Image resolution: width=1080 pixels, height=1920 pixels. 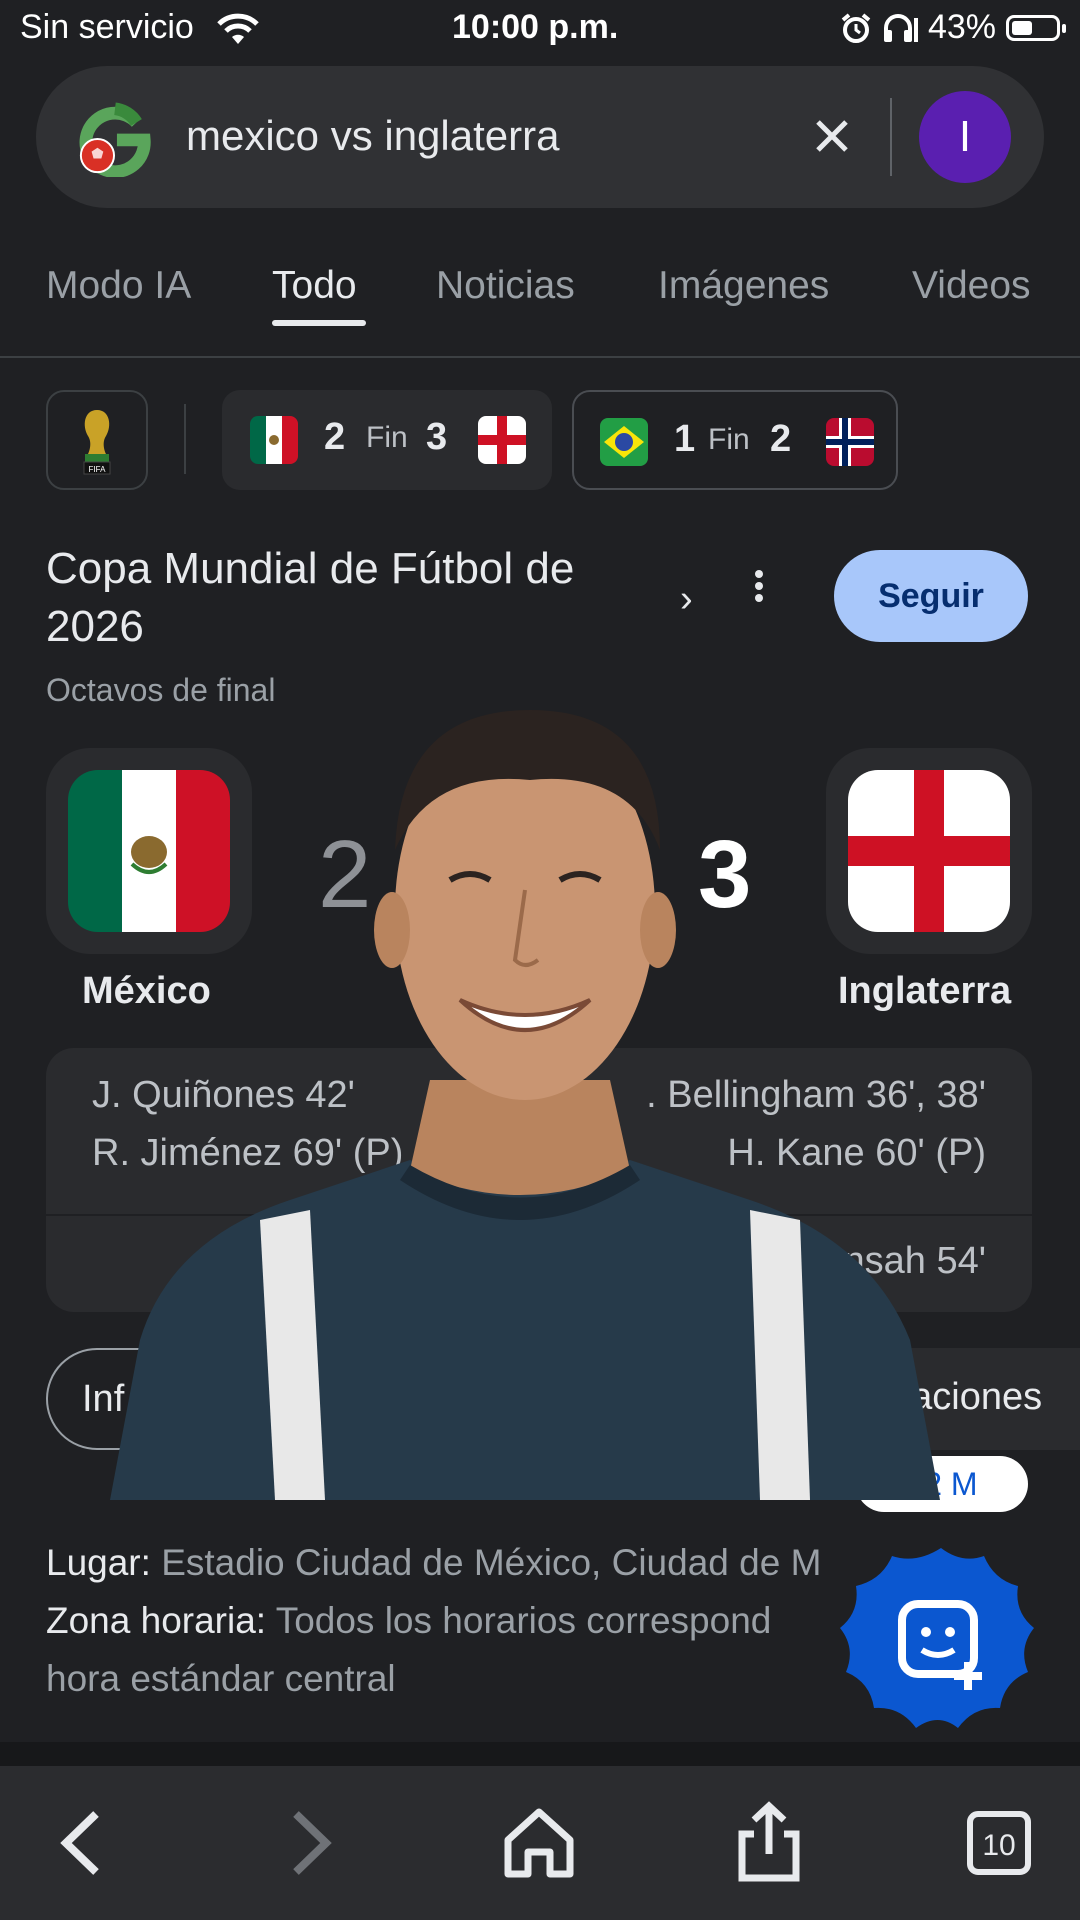 What do you see at coordinates (314, 286) in the screenshot?
I see `tab-all: Todo` at bounding box center [314, 286].